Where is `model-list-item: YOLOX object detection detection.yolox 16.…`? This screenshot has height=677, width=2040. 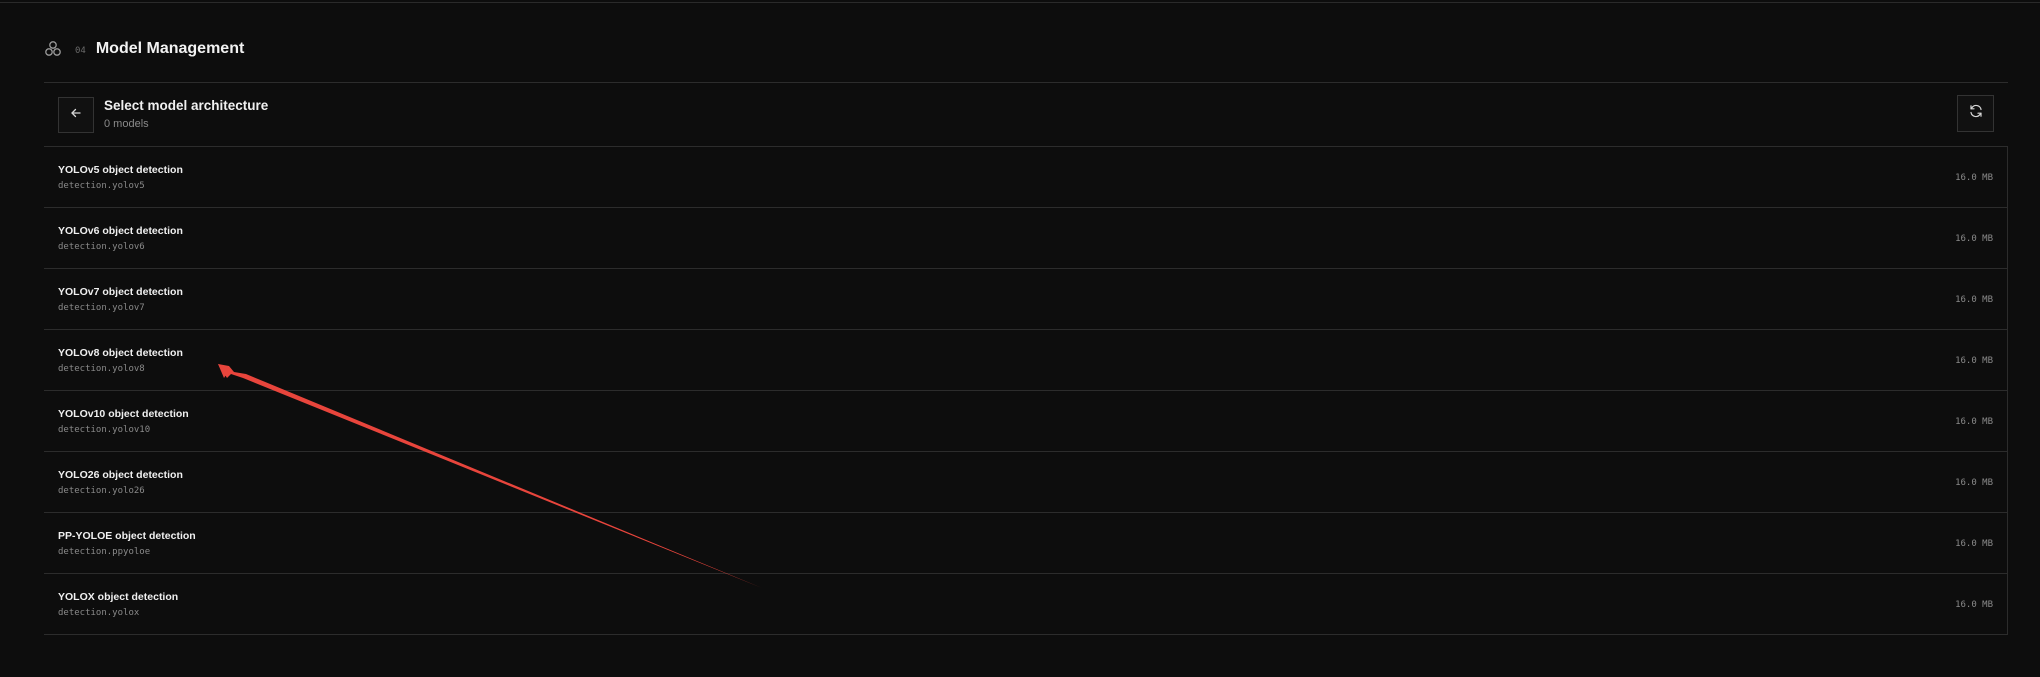
model-list-item: YOLOX object detection detection.yolox 16.… is located at coordinates (1025, 604).